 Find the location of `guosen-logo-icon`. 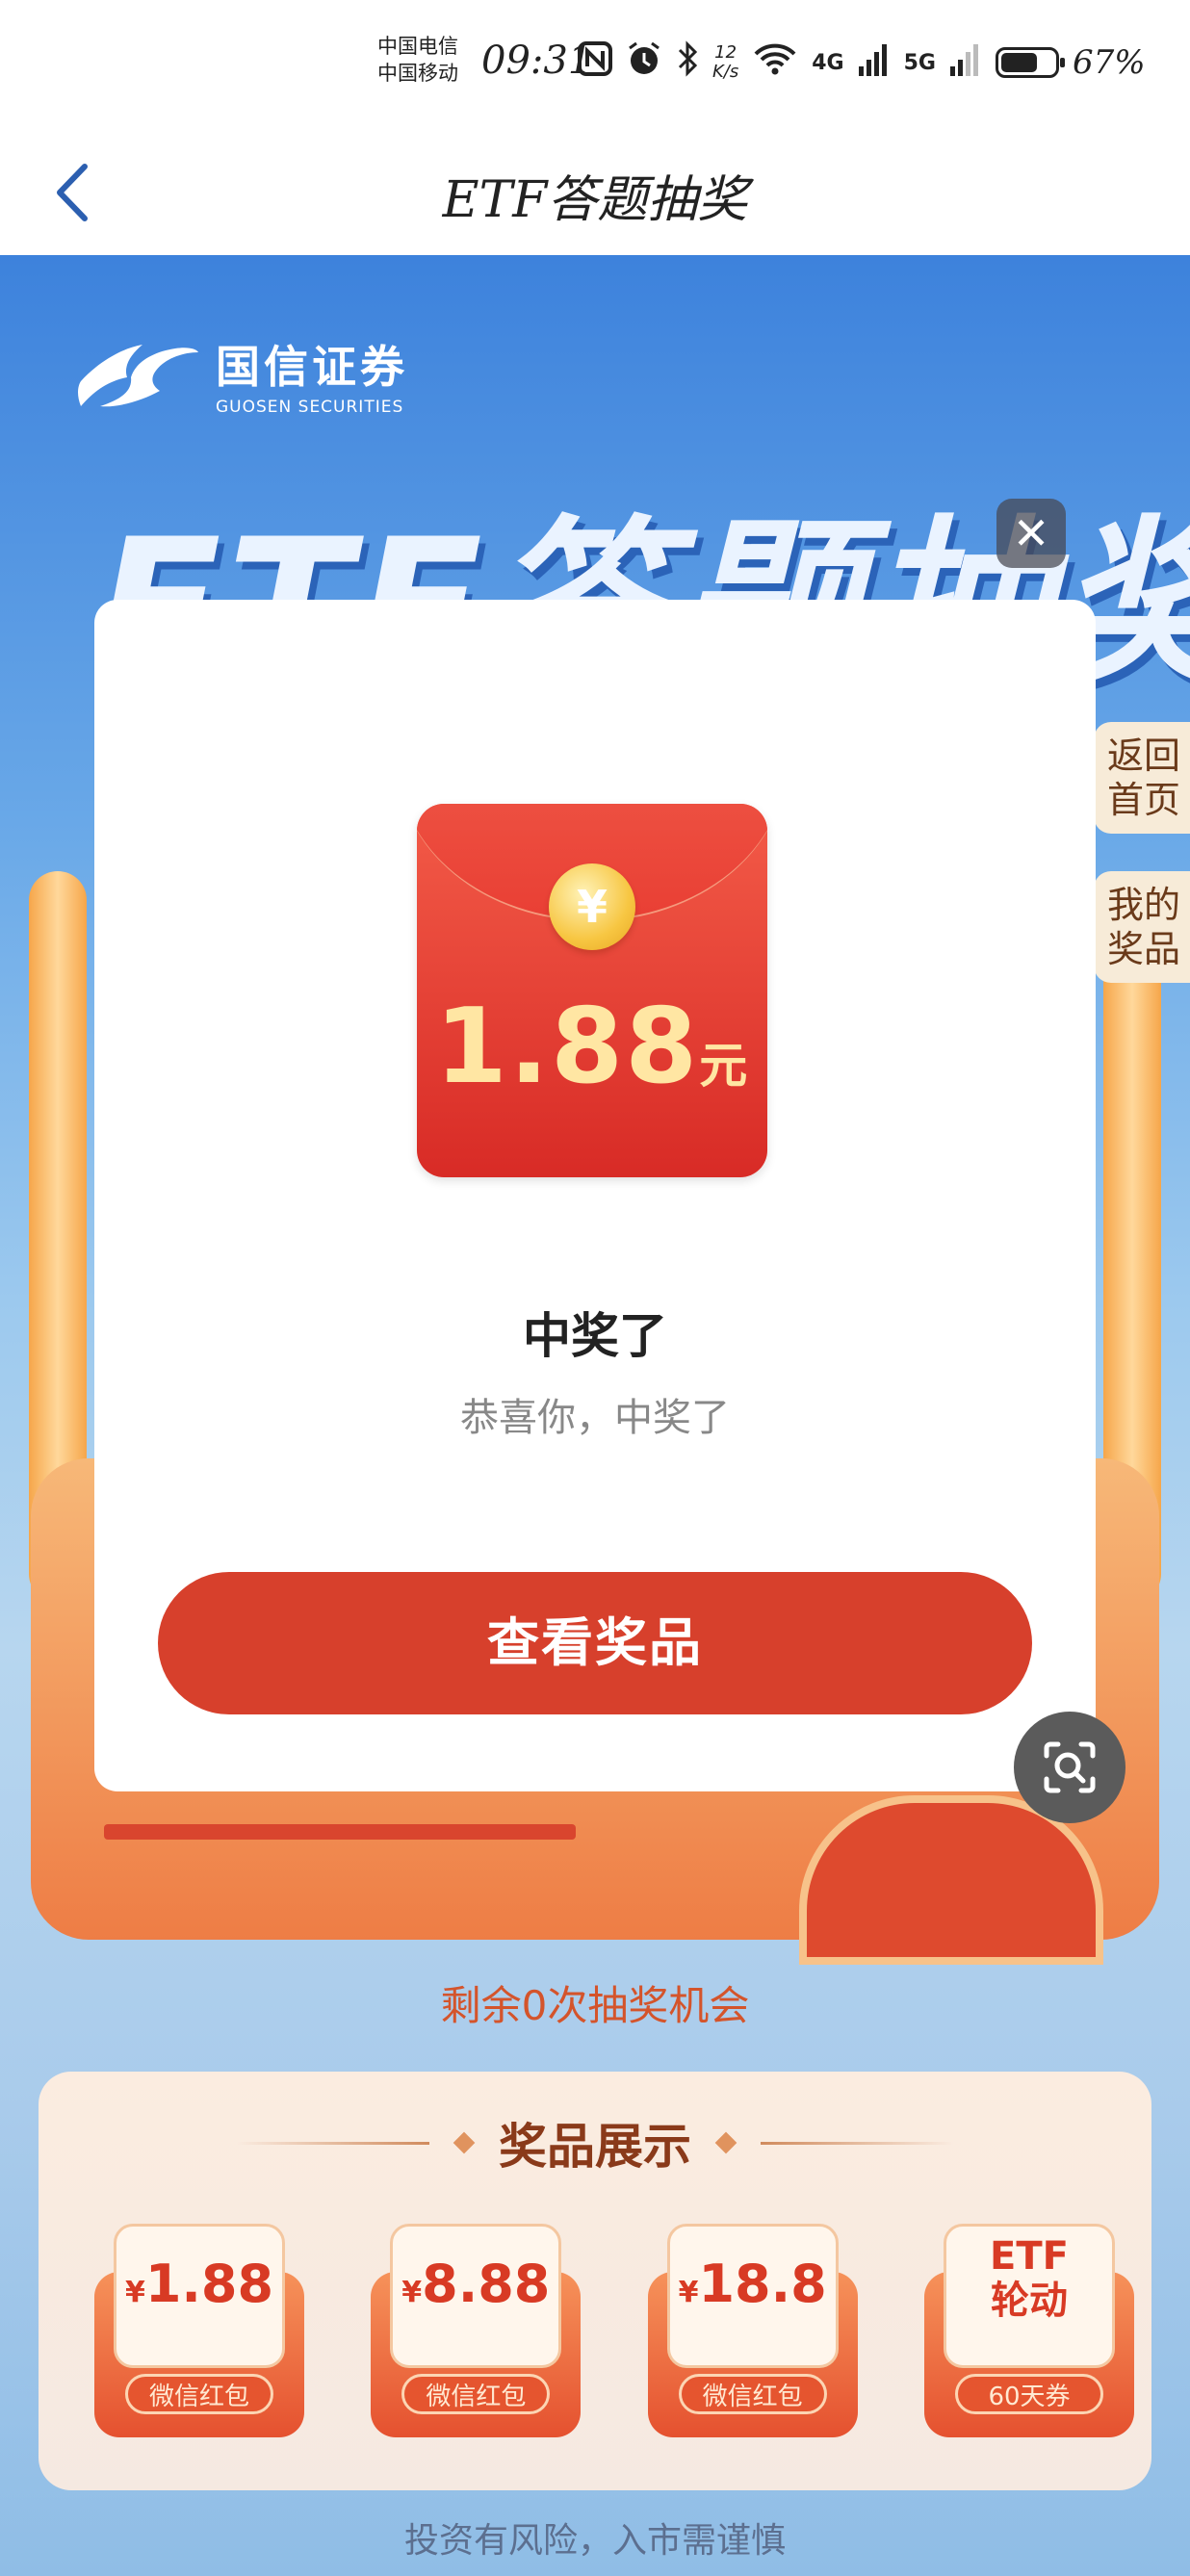

guosen-logo-icon is located at coordinates (138, 376).